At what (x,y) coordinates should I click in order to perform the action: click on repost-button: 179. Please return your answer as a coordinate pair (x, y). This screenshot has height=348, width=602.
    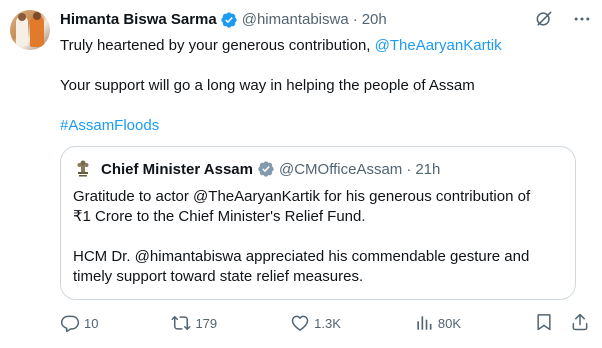
    Looking at the image, I should click on (194, 323).